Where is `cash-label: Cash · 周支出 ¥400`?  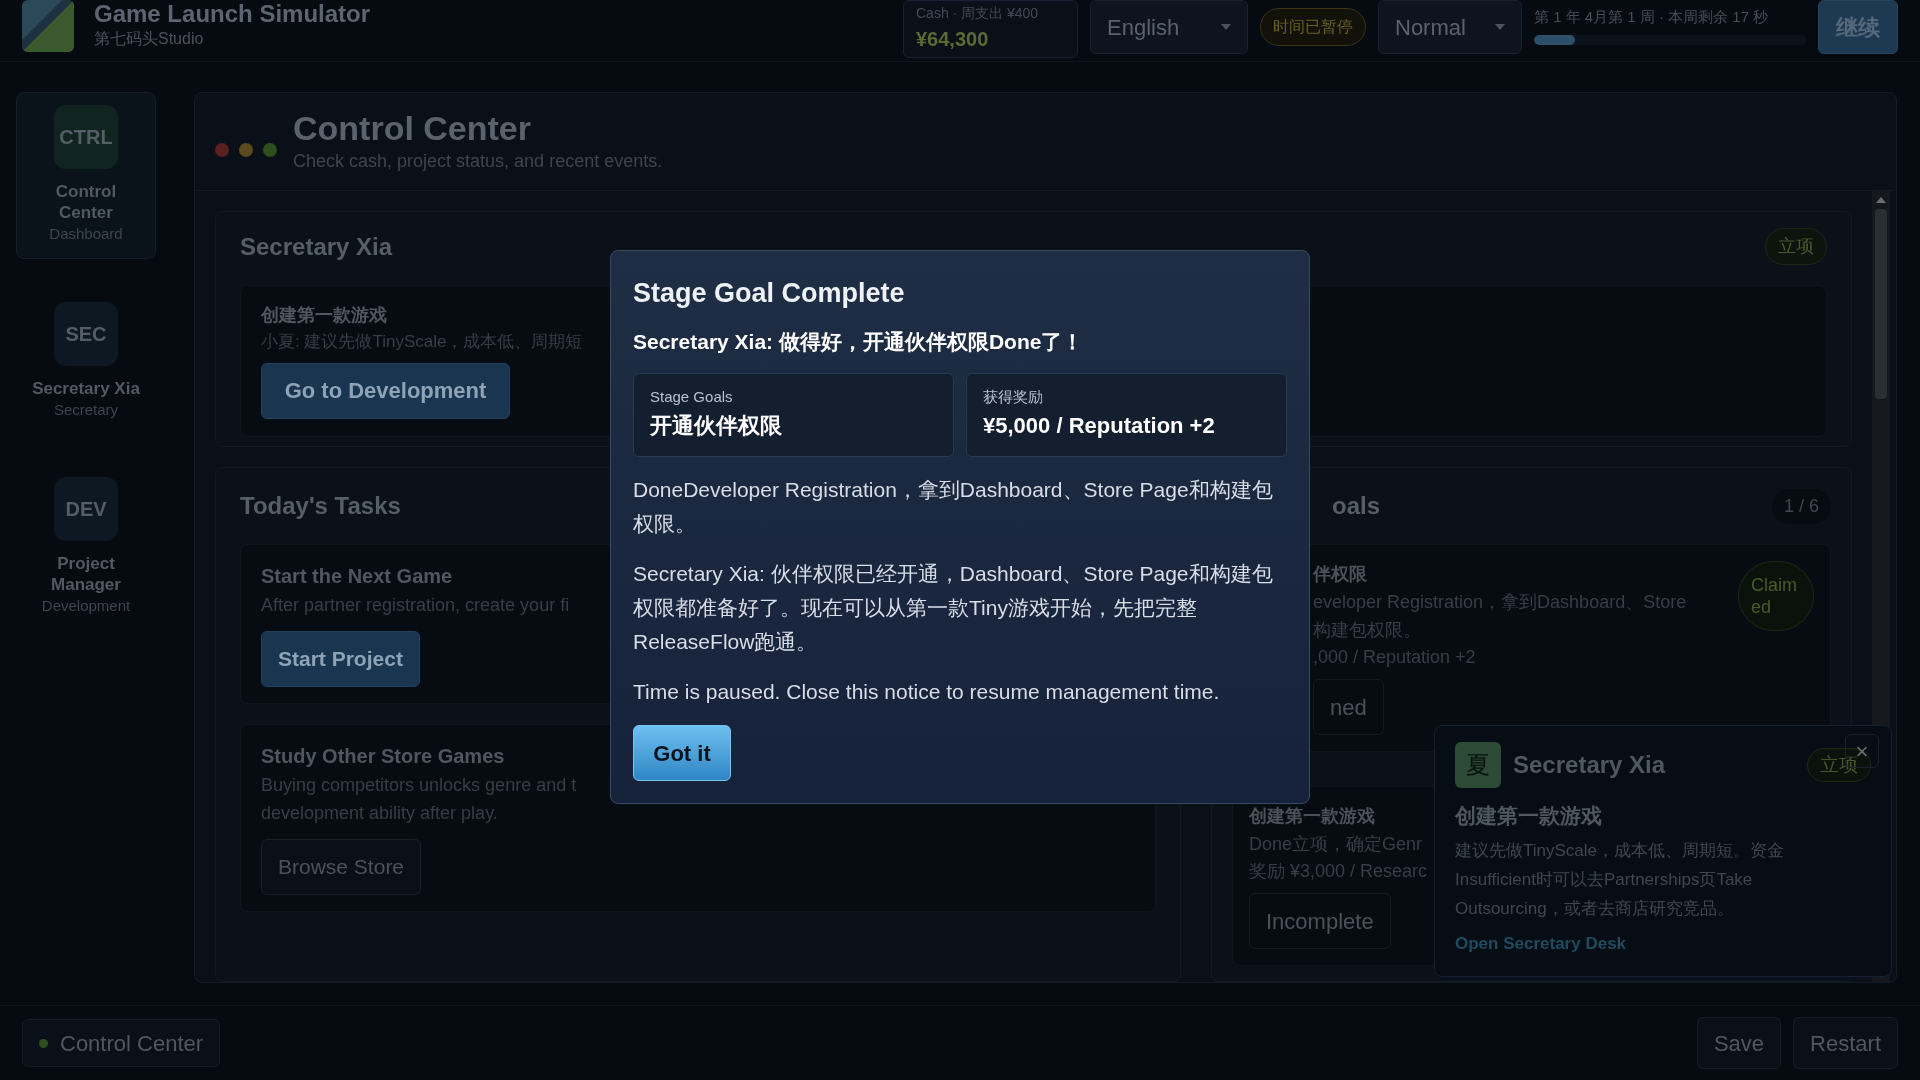
cash-label: Cash · 周支出 ¥400 is located at coordinates (978, 13).